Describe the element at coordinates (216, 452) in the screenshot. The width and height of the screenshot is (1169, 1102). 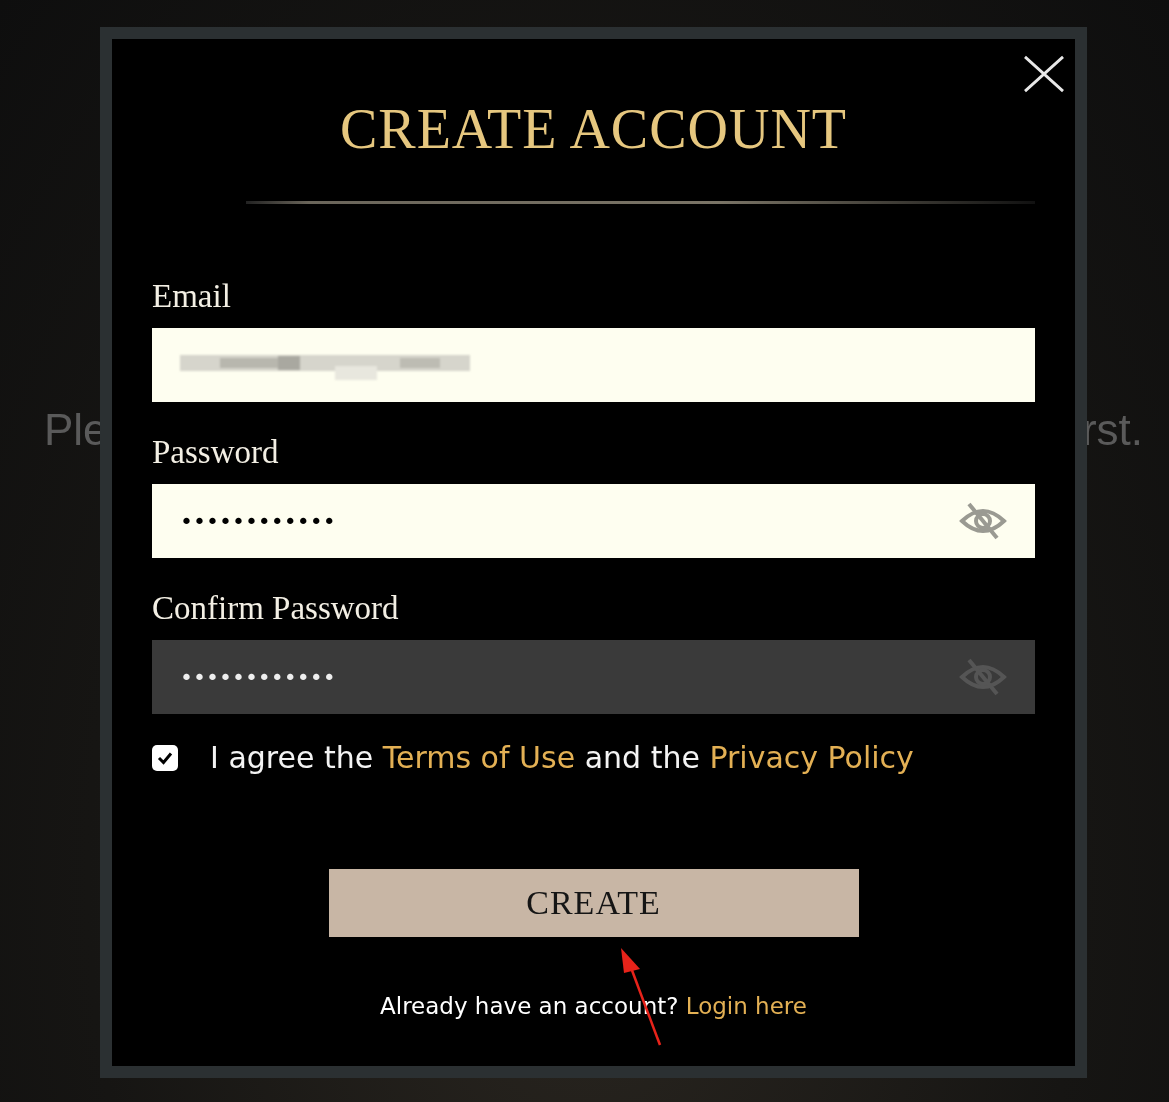
I see `field-label: Password` at that location.